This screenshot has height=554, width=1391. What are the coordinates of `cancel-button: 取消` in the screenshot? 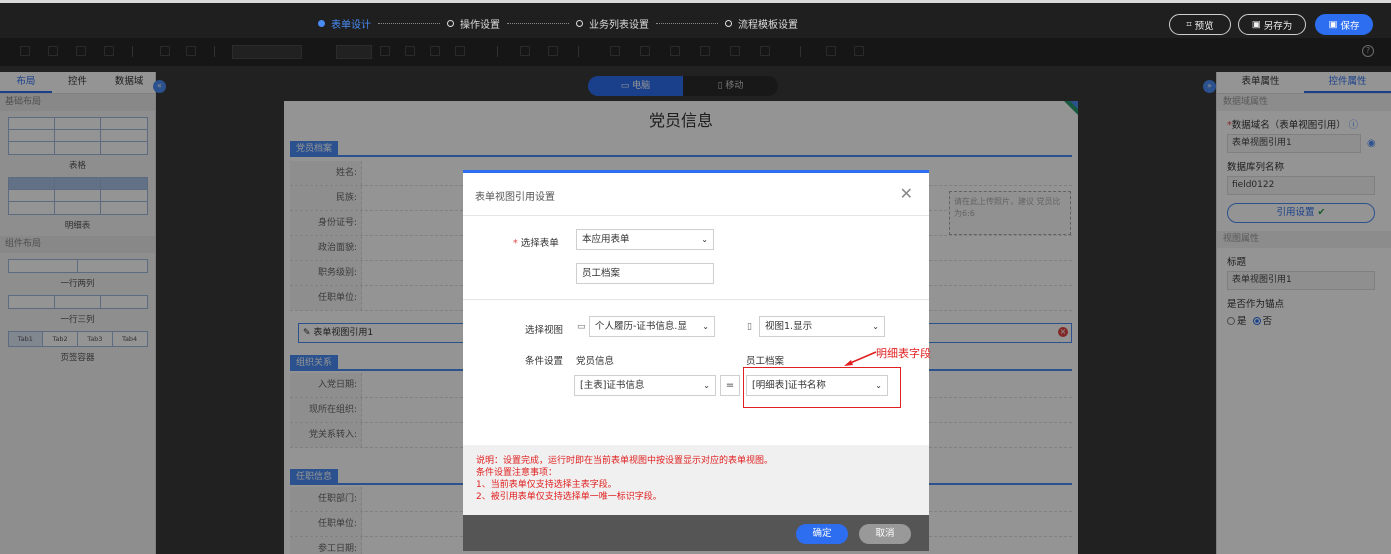 It's located at (885, 534).